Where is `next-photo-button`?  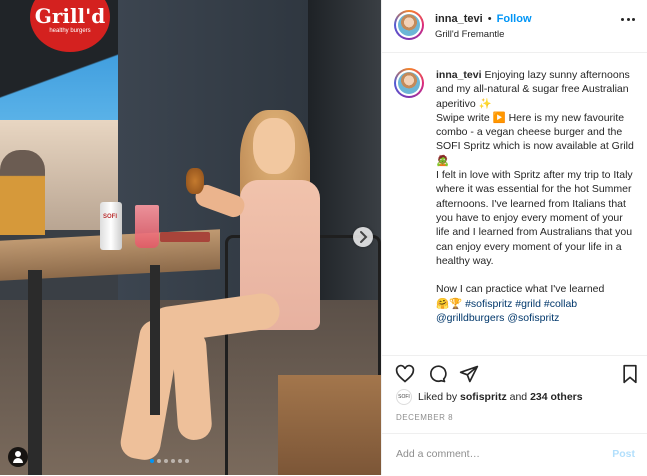 next-photo-button is located at coordinates (363, 237).